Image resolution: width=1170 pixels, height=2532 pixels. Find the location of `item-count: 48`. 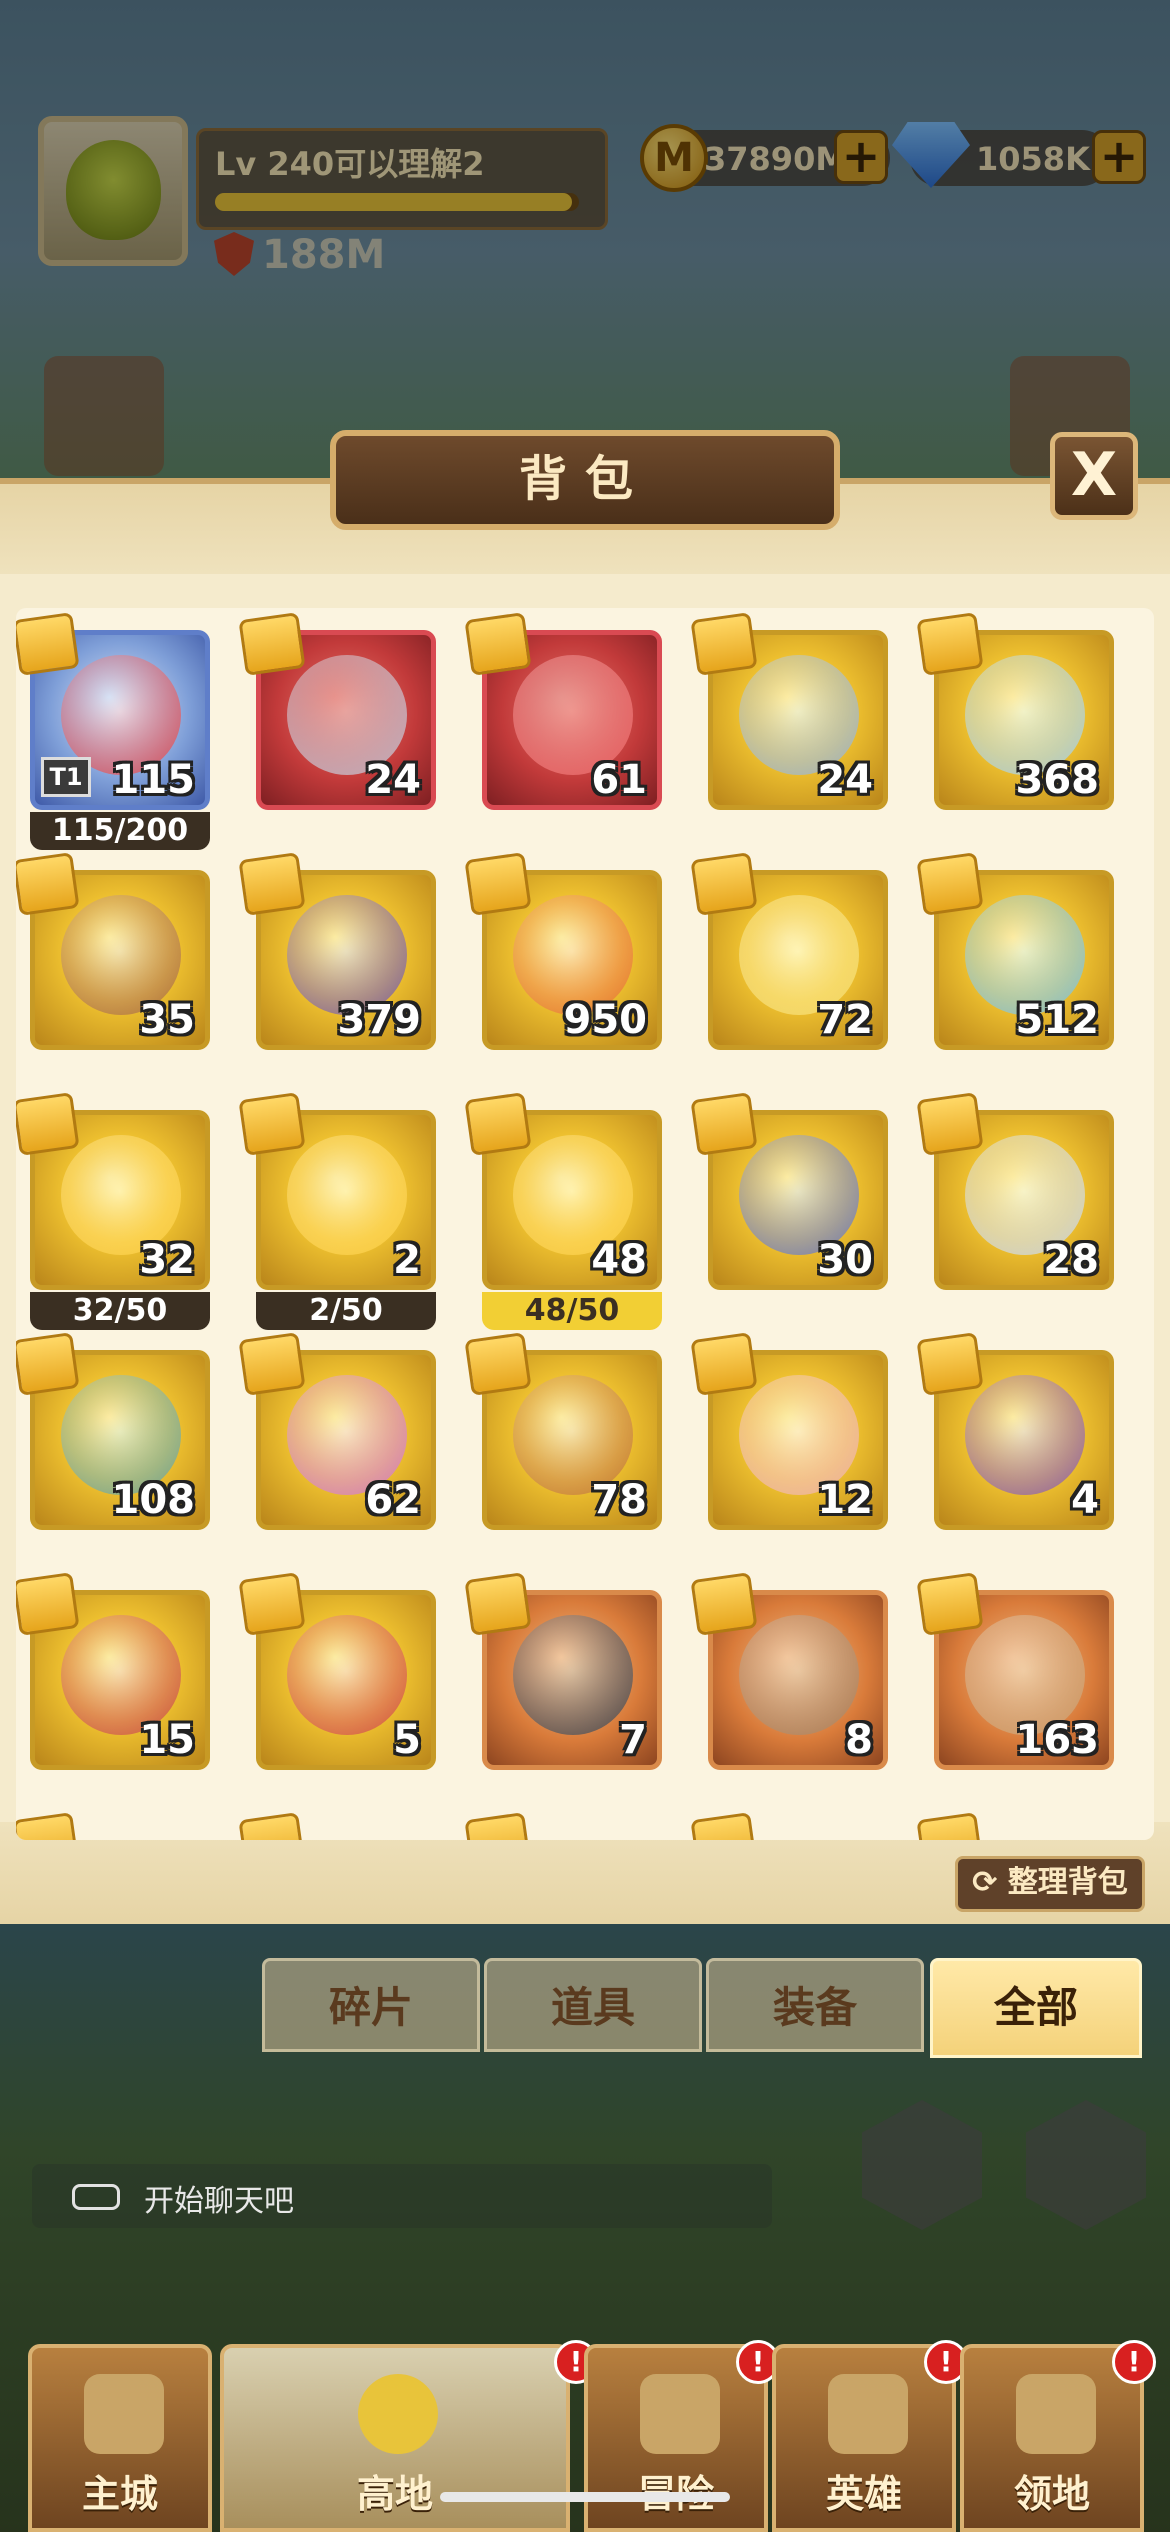

item-count: 48 is located at coordinates (619, 1260).